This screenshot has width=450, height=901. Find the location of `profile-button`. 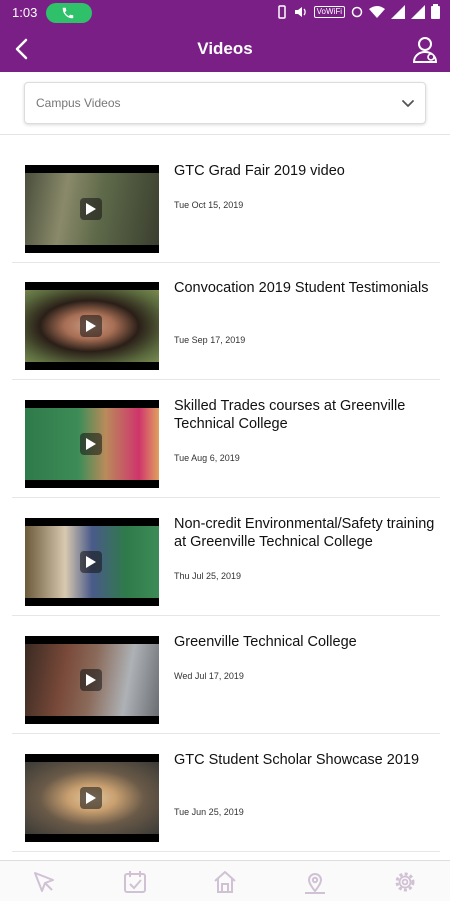

profile-button is located at coordinates (425, 49).